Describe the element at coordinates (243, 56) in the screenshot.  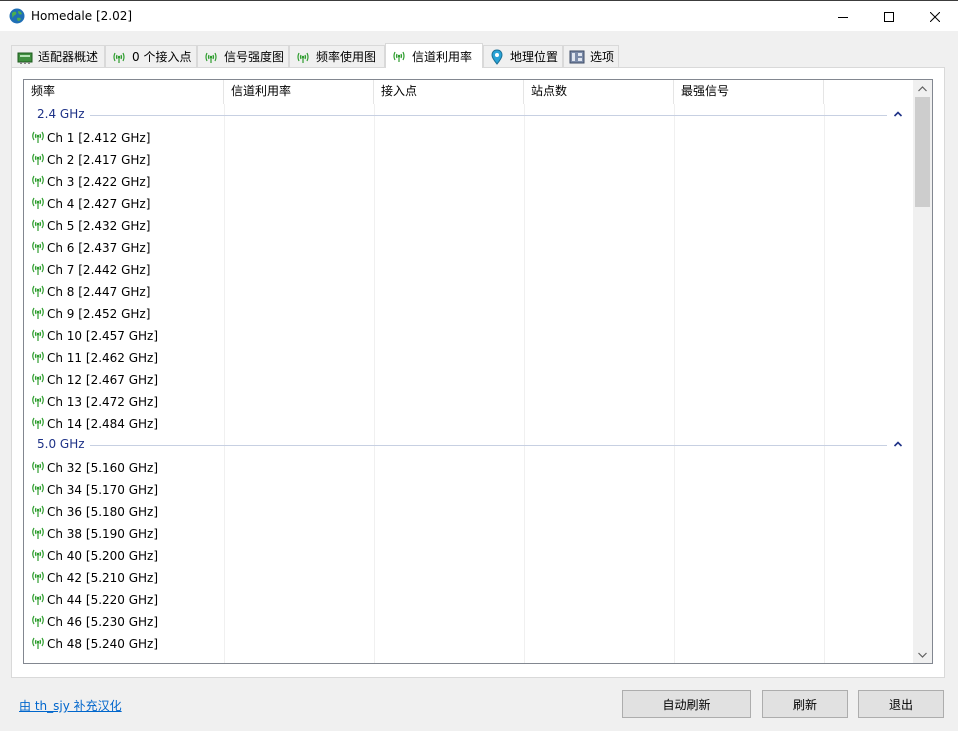
I see `tab-signal-graph: 信号强度图` at that location.